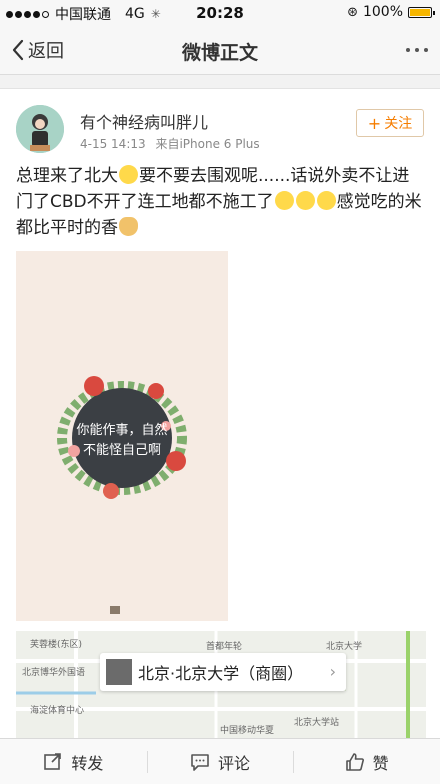 The image size is (440, 784). I want to click on map-label: 海淀体育中心, so click(57, 711).